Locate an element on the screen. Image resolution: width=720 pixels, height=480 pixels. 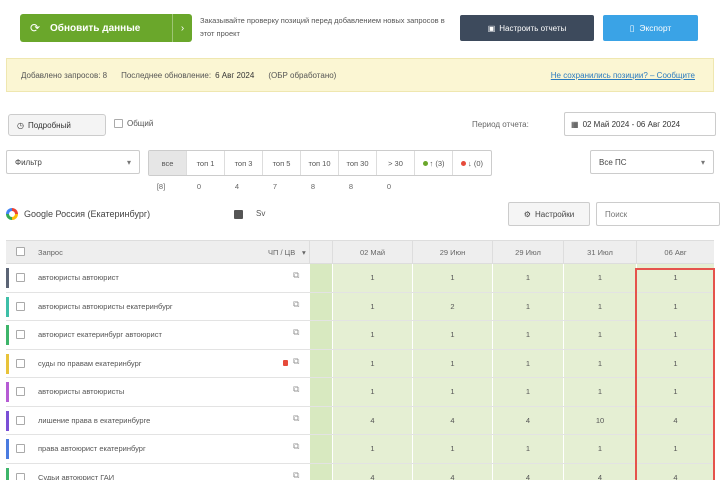
volume-header: ЧП / ЦВ is located at coordinates (281, 252).